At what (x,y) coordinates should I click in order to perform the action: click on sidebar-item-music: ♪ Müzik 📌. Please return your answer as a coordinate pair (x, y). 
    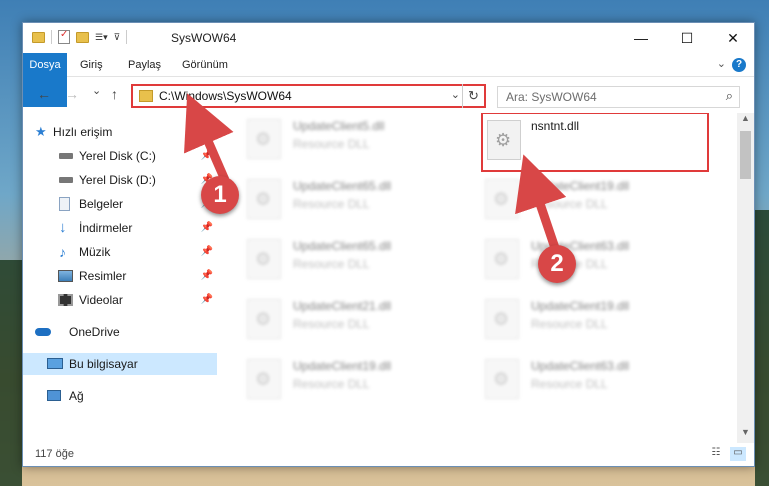
    Looking at the image, I should click on (120, 252).